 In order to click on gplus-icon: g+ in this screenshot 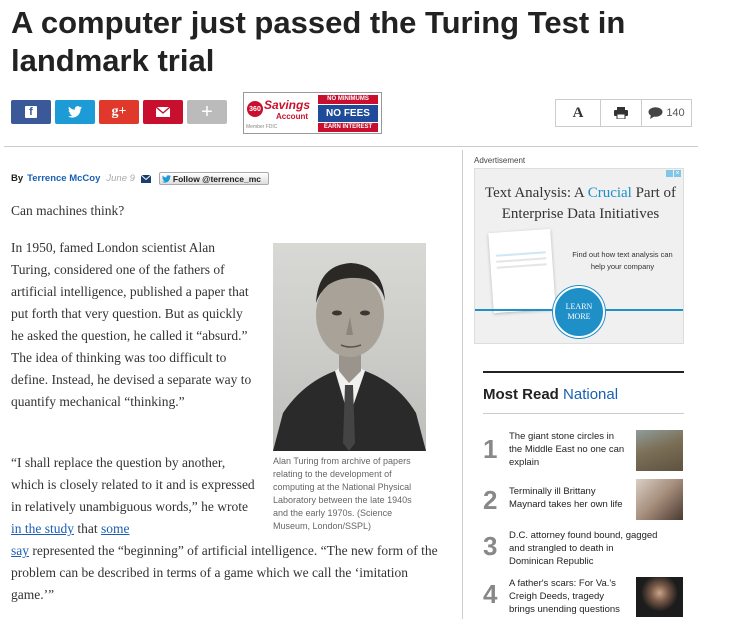, I will do `click(119, 111)`.